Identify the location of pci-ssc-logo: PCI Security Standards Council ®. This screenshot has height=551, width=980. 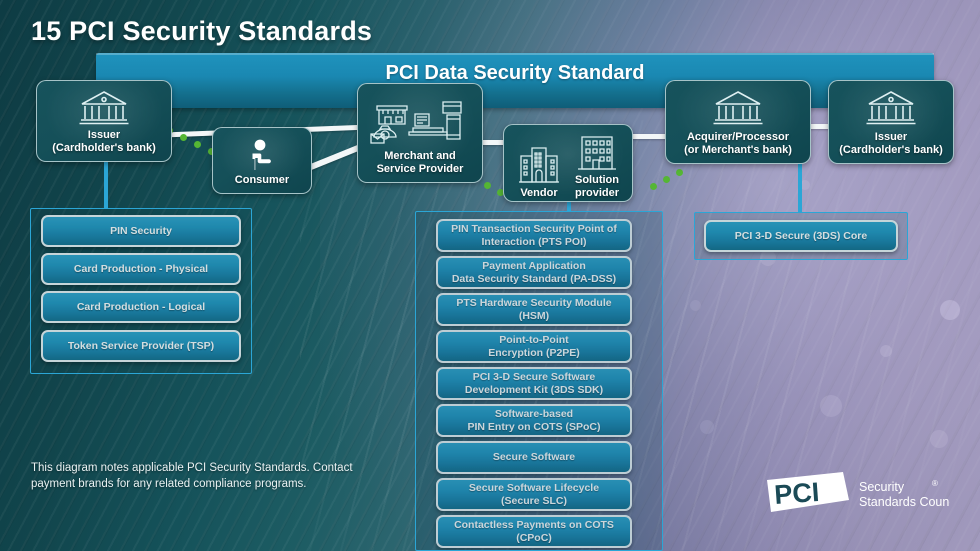
(863, 494).